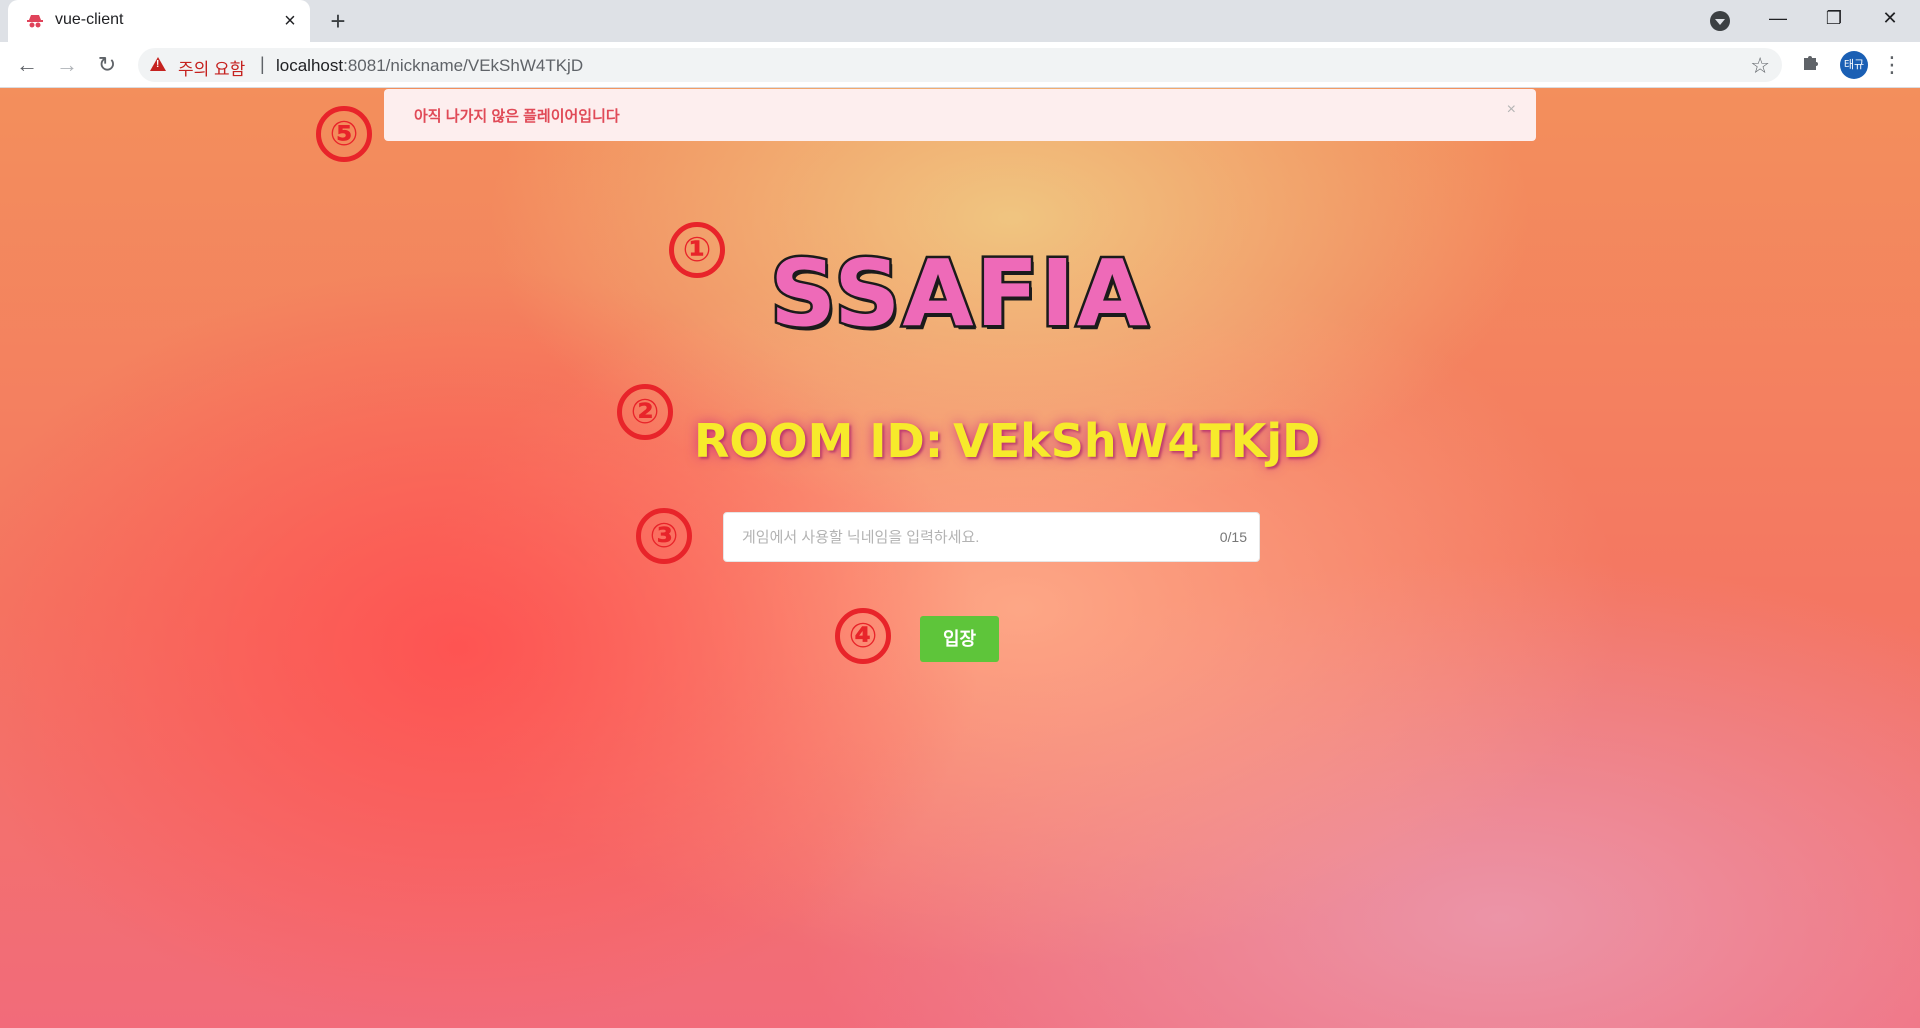 The height and width of the screenshot is (1028, 1920). I want to click on annotation-marker-4: ④, so click(863, 636).